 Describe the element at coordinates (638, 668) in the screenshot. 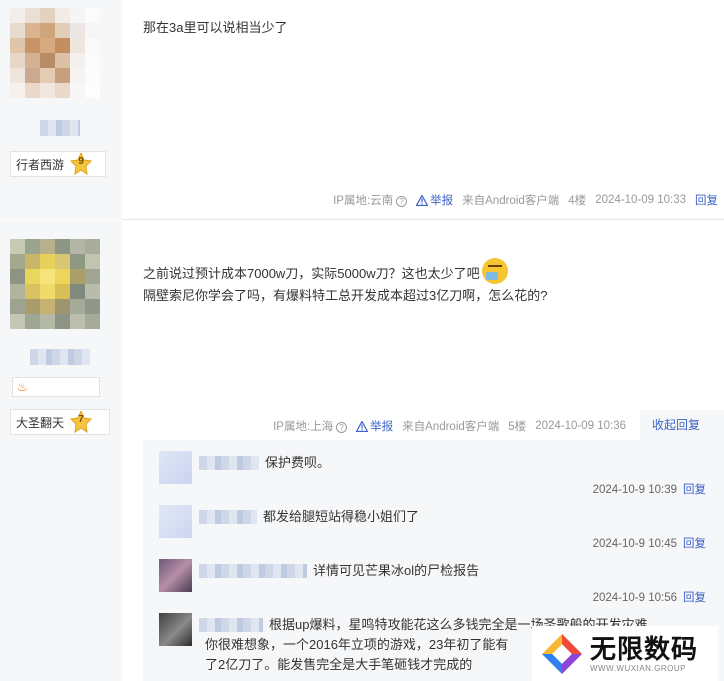

I see `watermark-url: WWW.WUXIAN.GROUP` at that location.